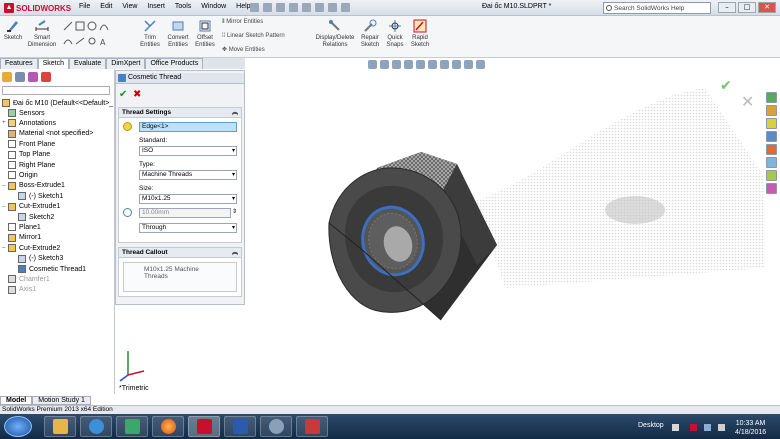 The height and width of the screenshot is (439, 780). What do you see at coordinates (456, 64) in the screenshot?
I see `edit-appearance-icon` at bounding box center [456, 64].